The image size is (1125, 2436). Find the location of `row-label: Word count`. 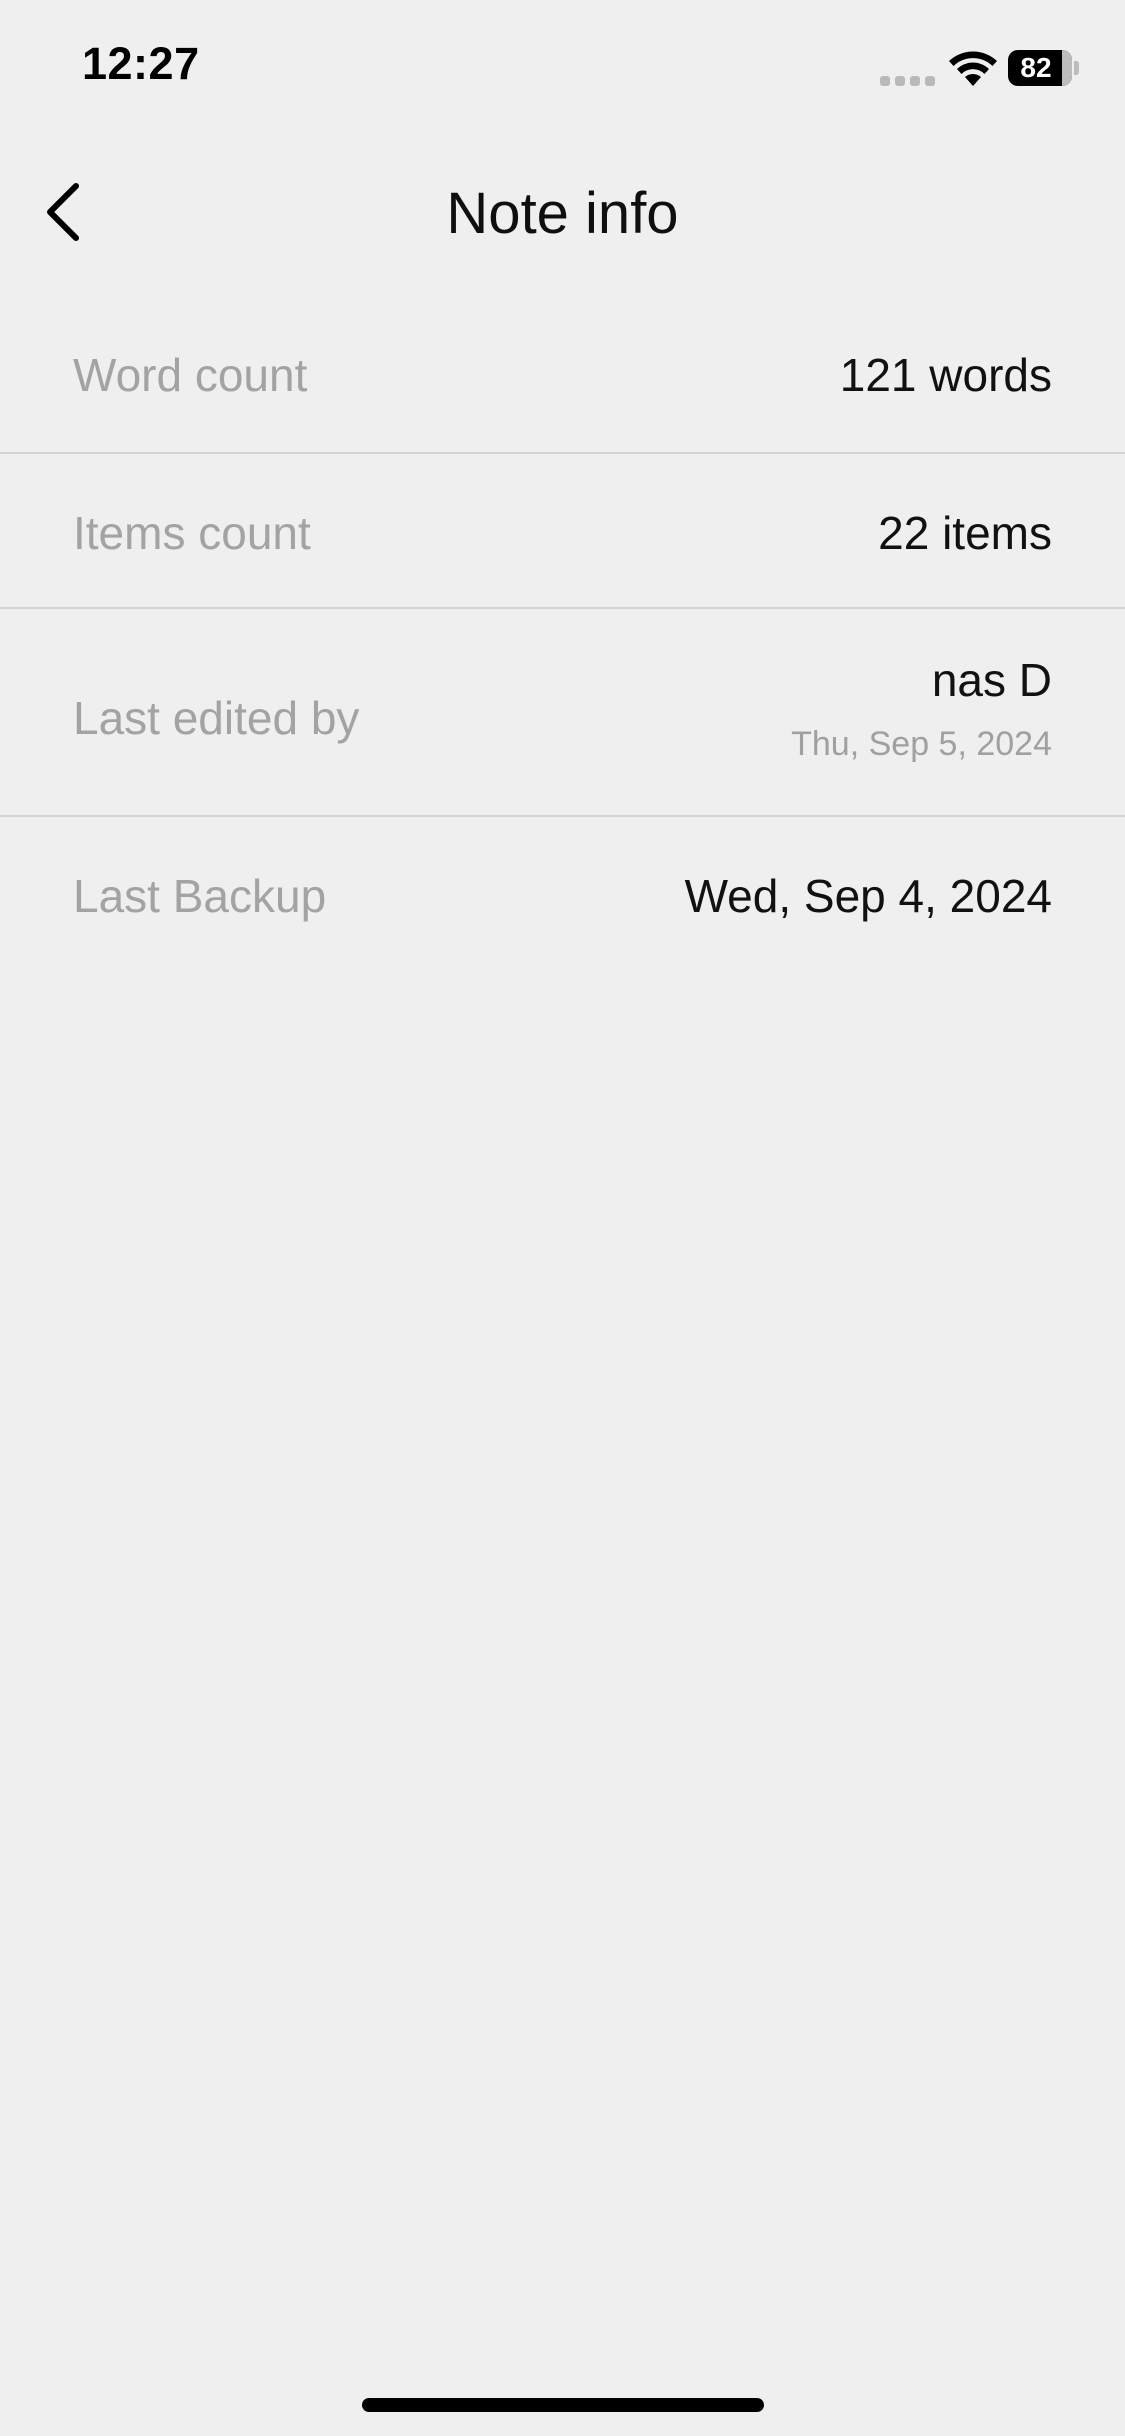

row-label: Word count is located at coordinates (190, 375).